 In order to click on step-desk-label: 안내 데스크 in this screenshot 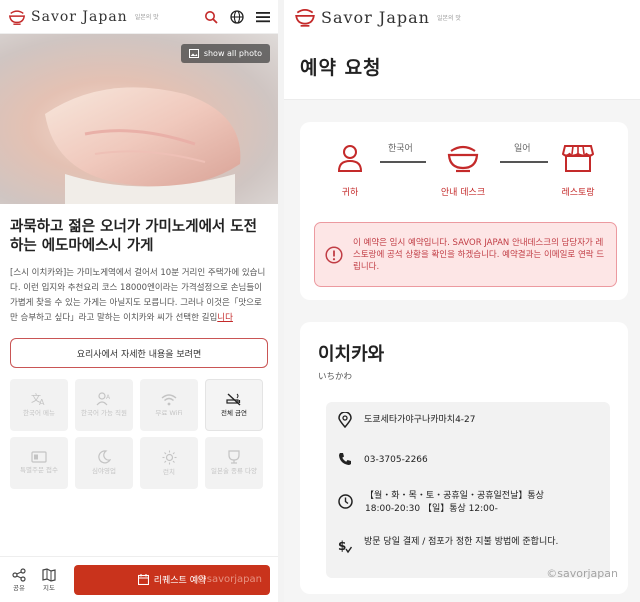, I will do `click(463, 193)`.